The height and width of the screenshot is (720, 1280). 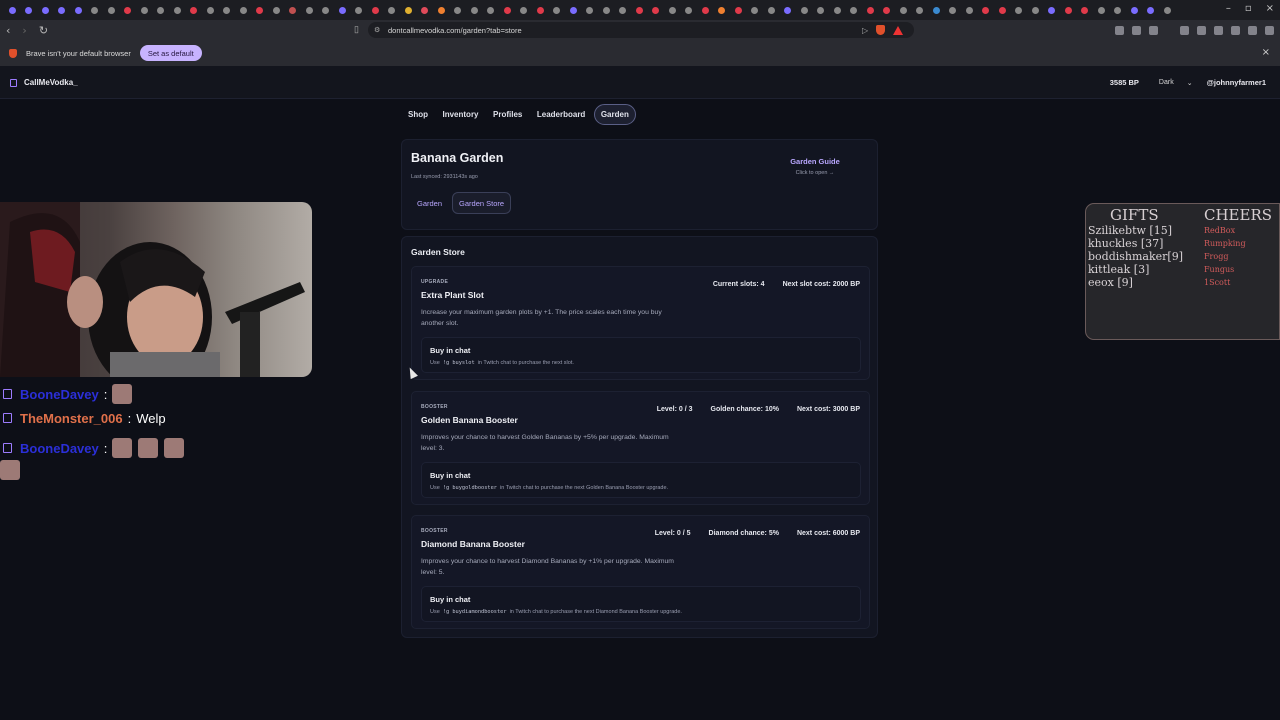 What do you see at coordinates (43, 30) in the screenshot?
I see `reload-icon: ↻` at bounding box center [43, 30].